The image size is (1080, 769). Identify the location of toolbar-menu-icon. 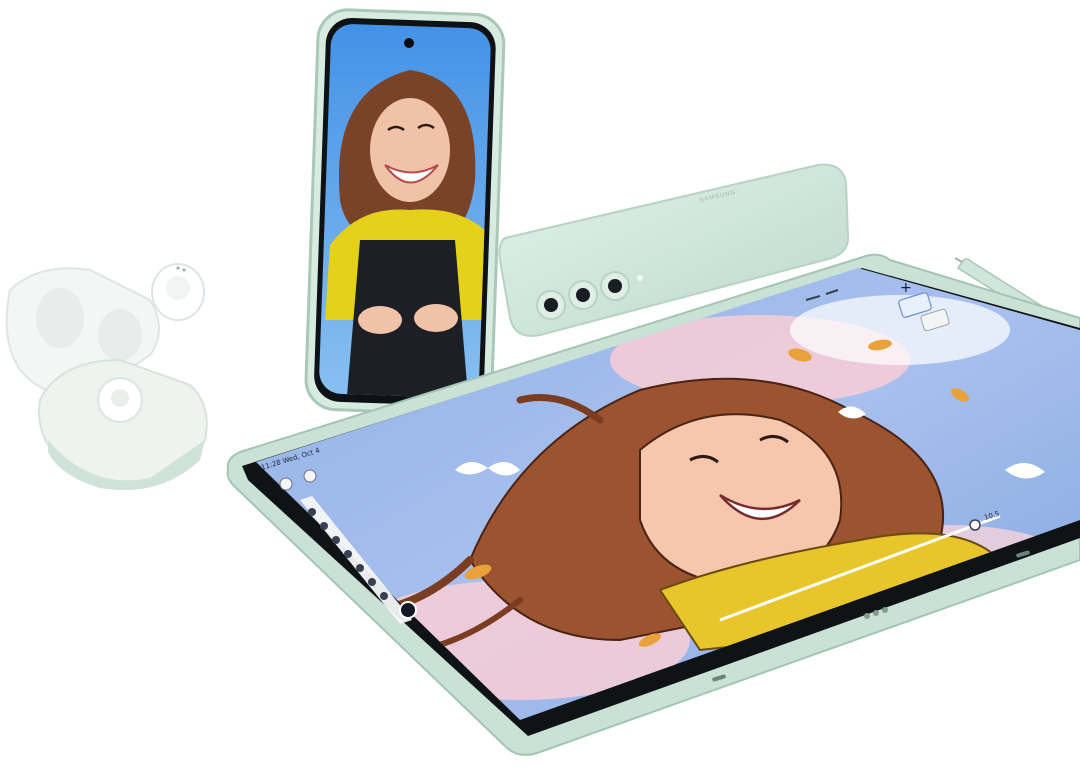
(286, 484).